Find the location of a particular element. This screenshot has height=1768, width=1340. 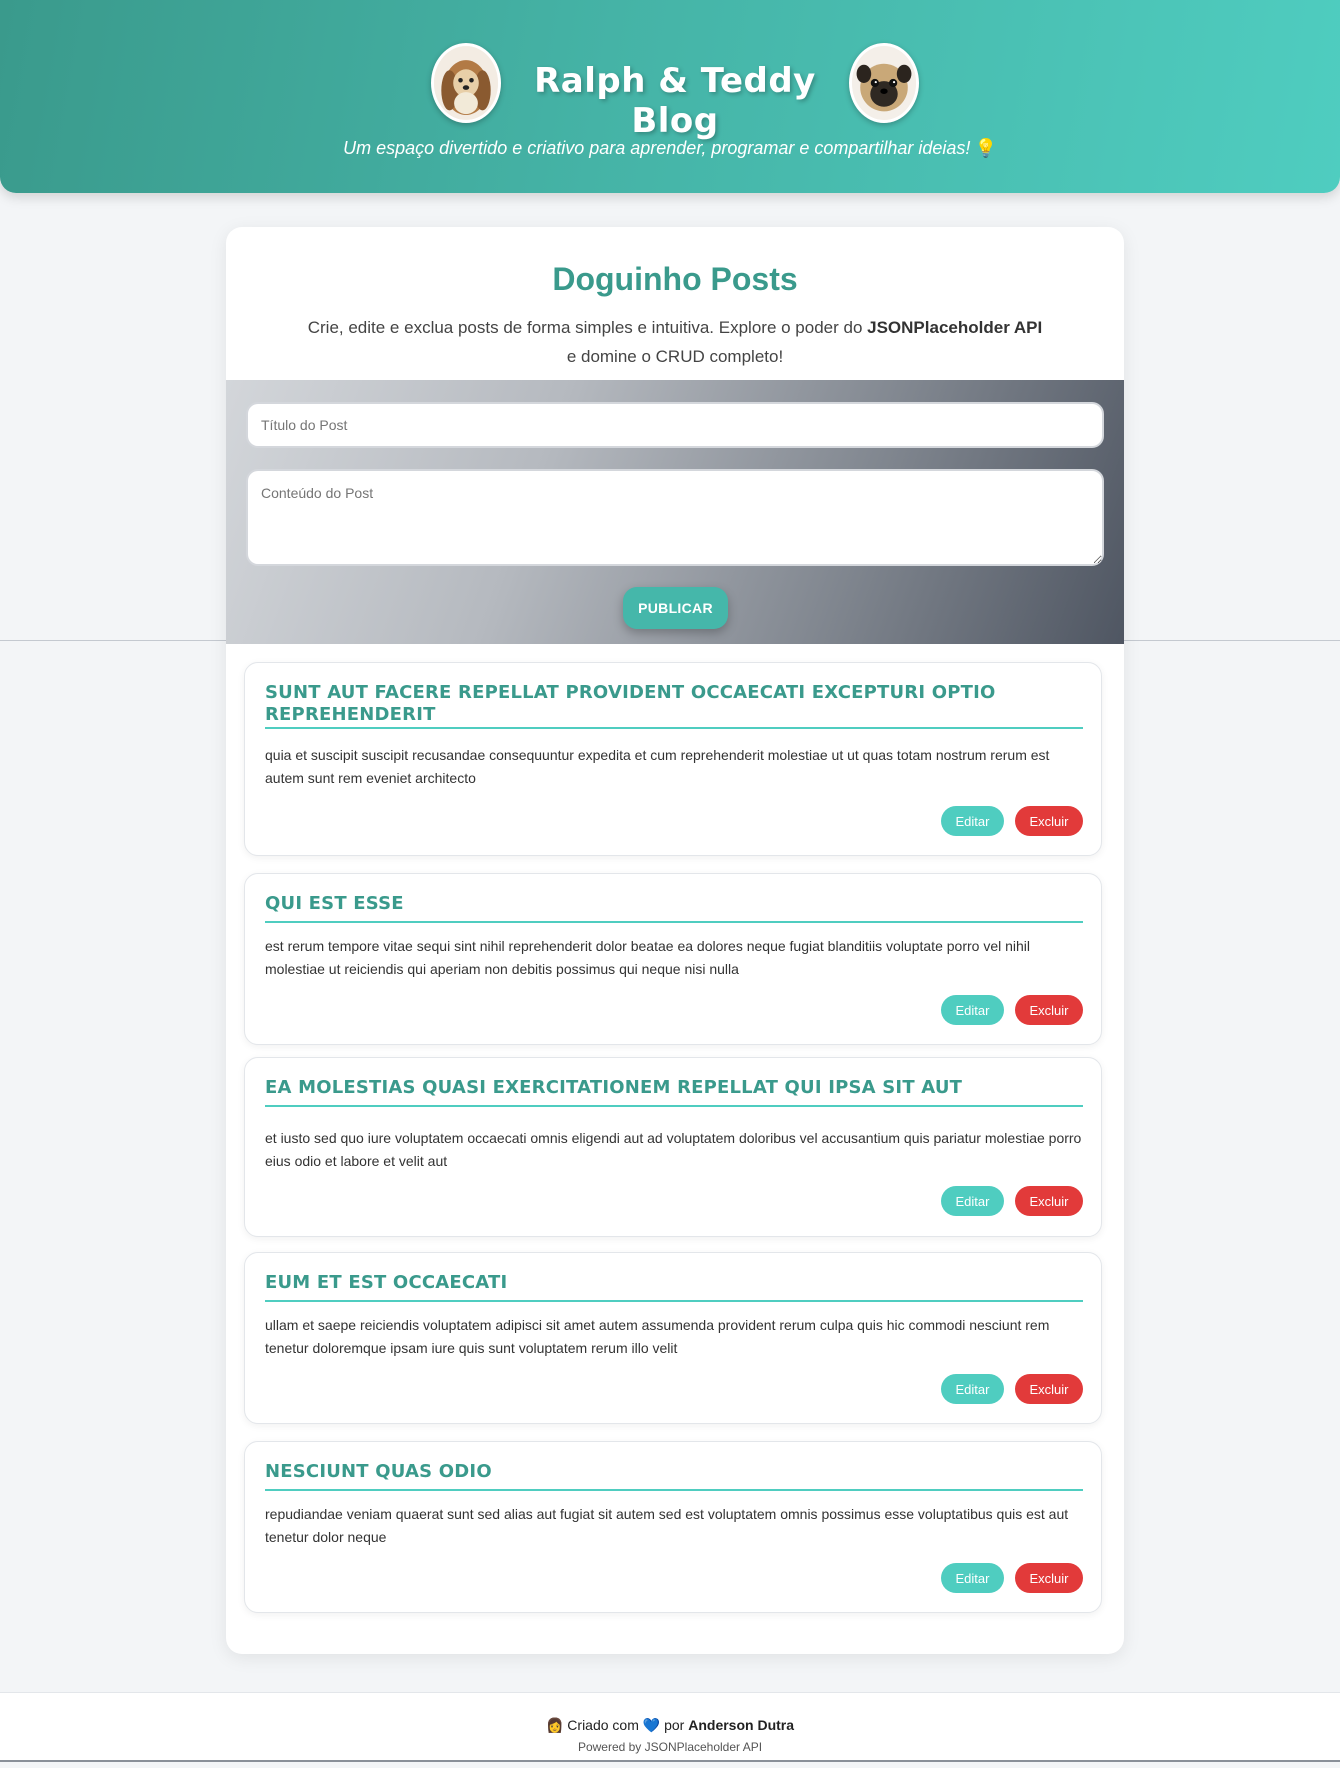

ralph-avatar is located at coordinates (466, 83).